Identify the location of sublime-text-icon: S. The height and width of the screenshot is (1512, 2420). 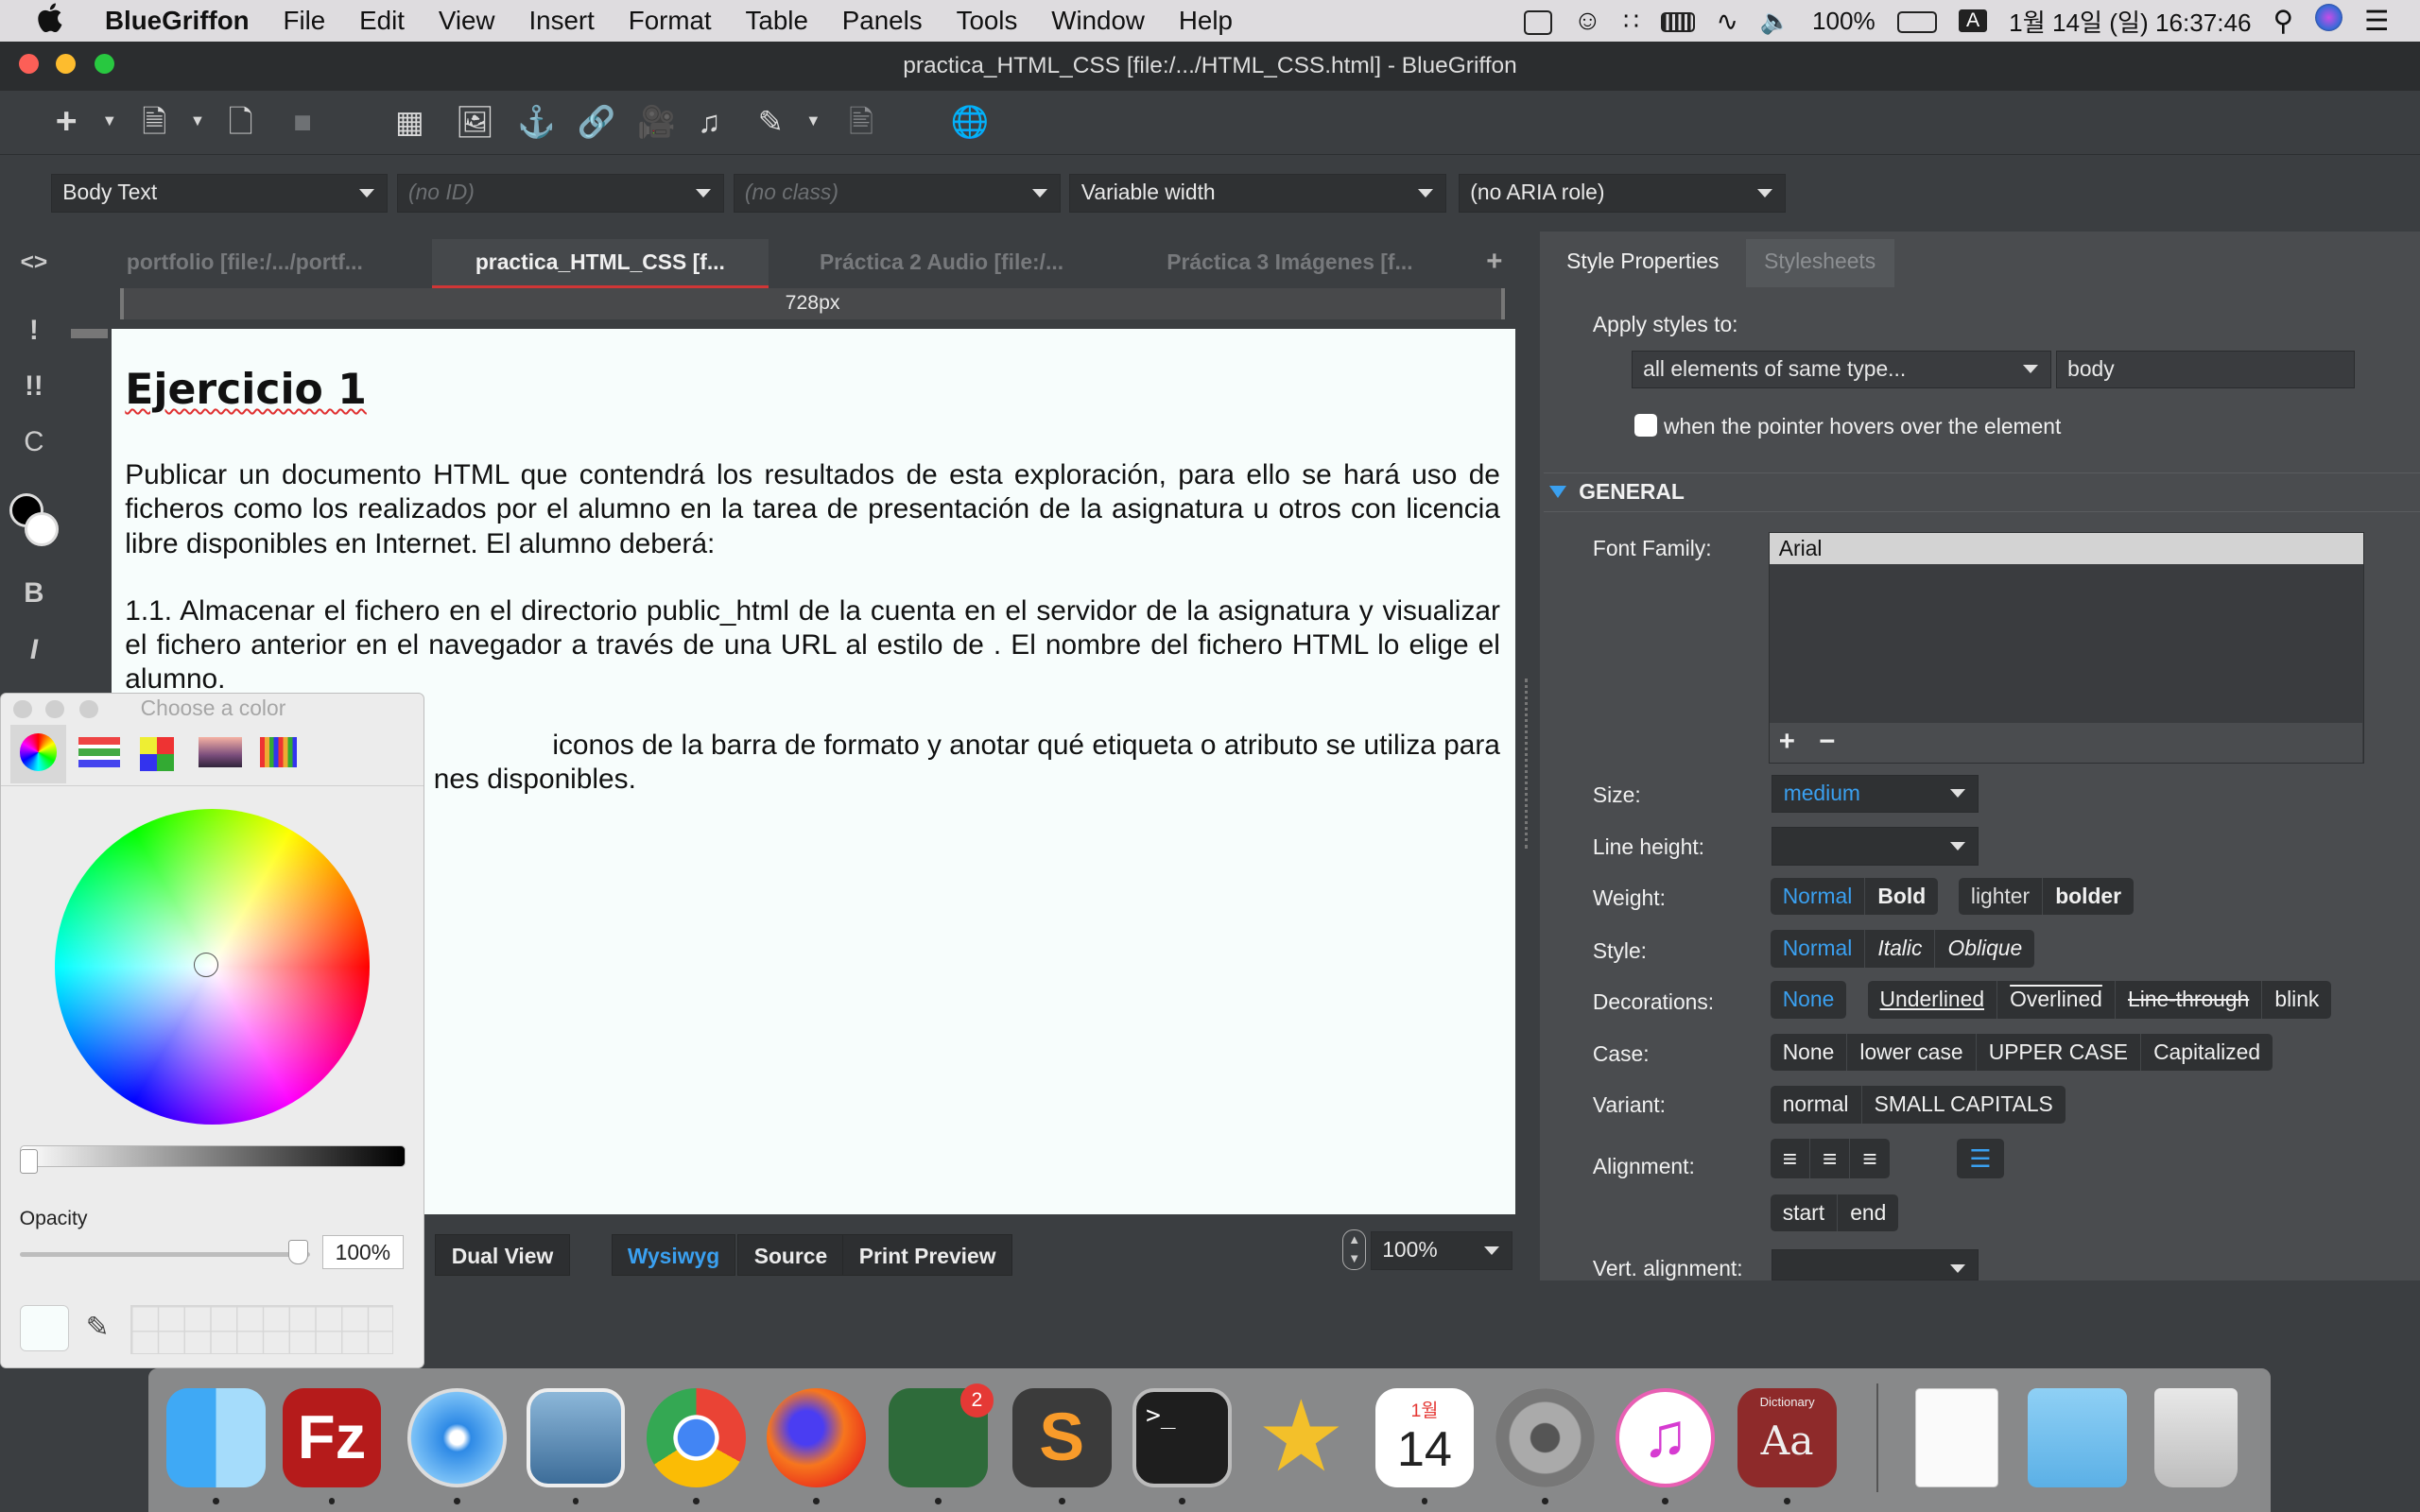
(1062, 1437).